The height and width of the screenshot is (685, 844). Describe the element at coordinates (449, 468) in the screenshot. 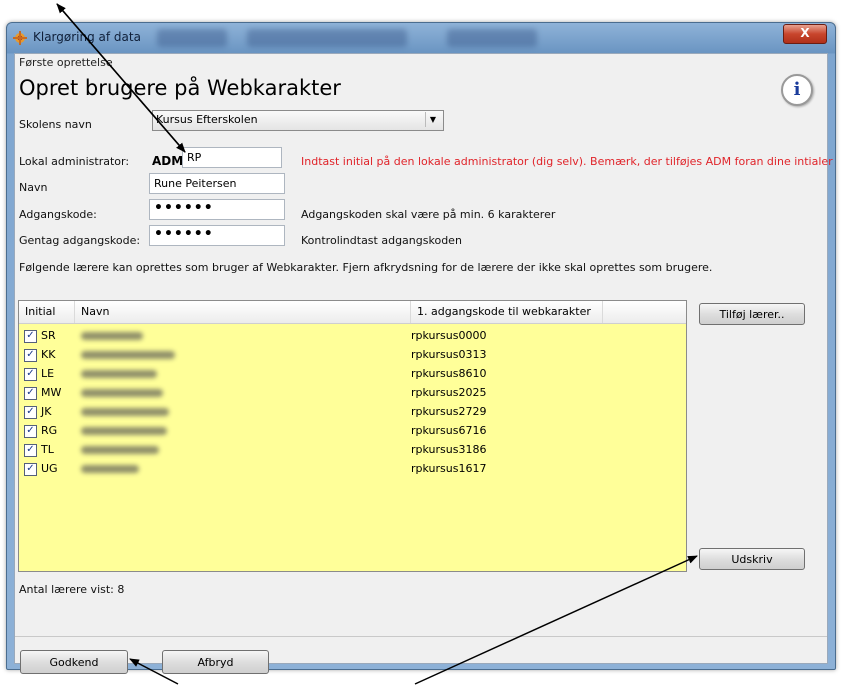

I see `row-password: rpkursus1617` at that location.